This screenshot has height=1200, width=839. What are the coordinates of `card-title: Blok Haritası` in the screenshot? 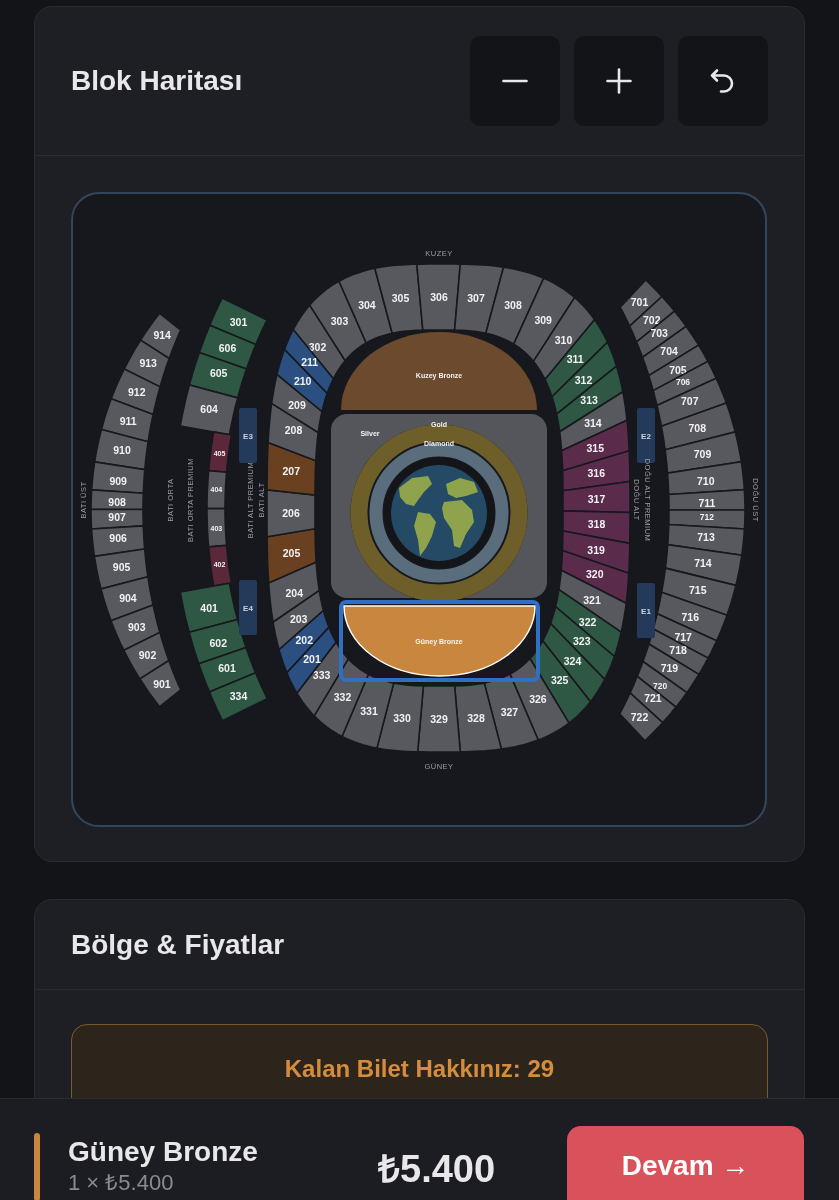 It's located at (157, 81).